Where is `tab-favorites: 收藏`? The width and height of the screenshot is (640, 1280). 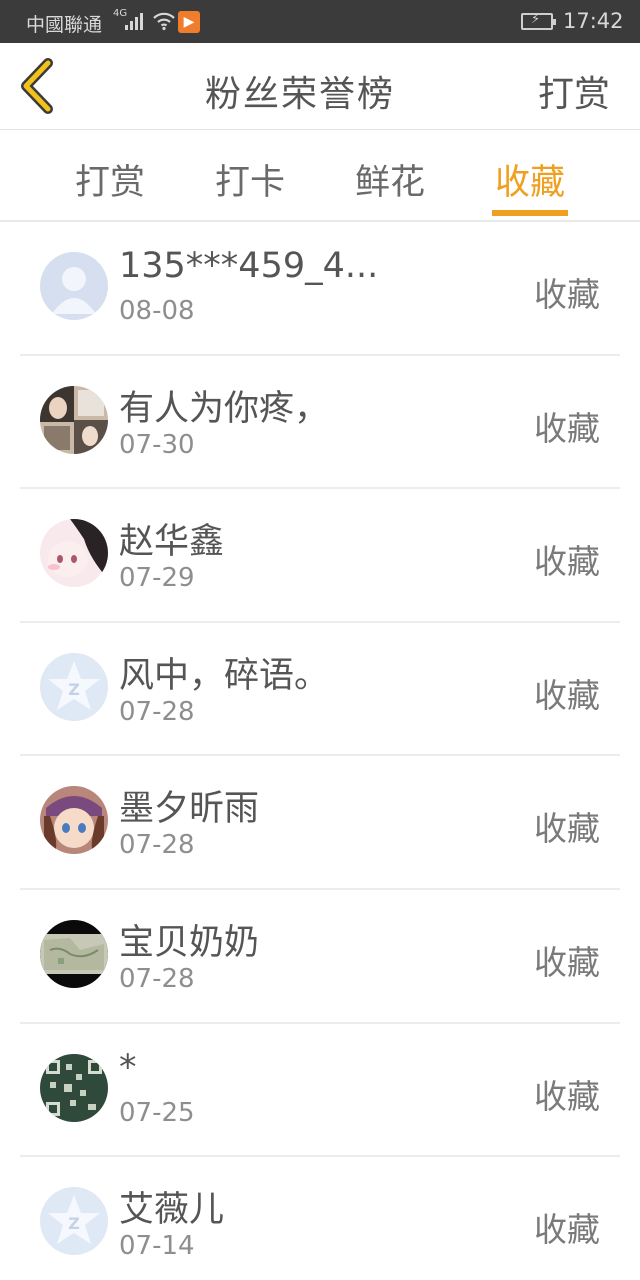 tab-favorites: 收藏 is located at coordinates (530, 179).